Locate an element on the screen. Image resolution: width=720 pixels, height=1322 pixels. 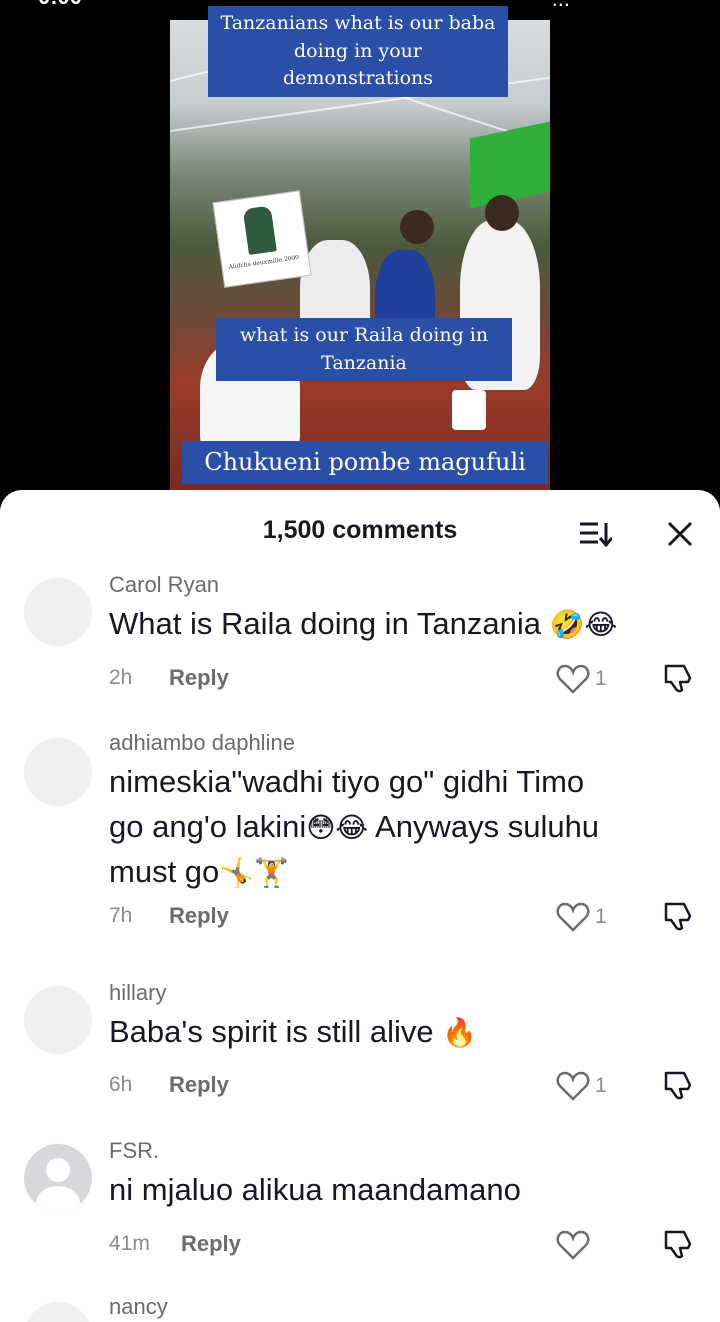
caption-middle: what is our Raila doing in Tanzania is located at coordinates (364, 350).